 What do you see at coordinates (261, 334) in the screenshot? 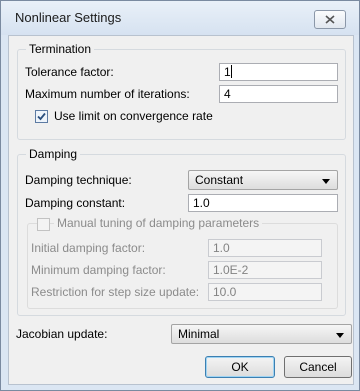
I see `jacobian-update-select: Minimal` at bounding box center [261, 334].